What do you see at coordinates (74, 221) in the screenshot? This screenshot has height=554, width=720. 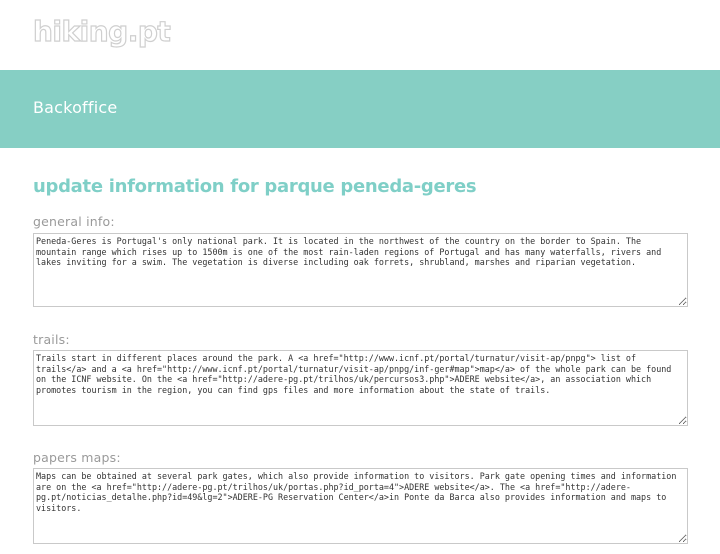 I see `general-info-label: general info:` at bounding box center [74, 221].